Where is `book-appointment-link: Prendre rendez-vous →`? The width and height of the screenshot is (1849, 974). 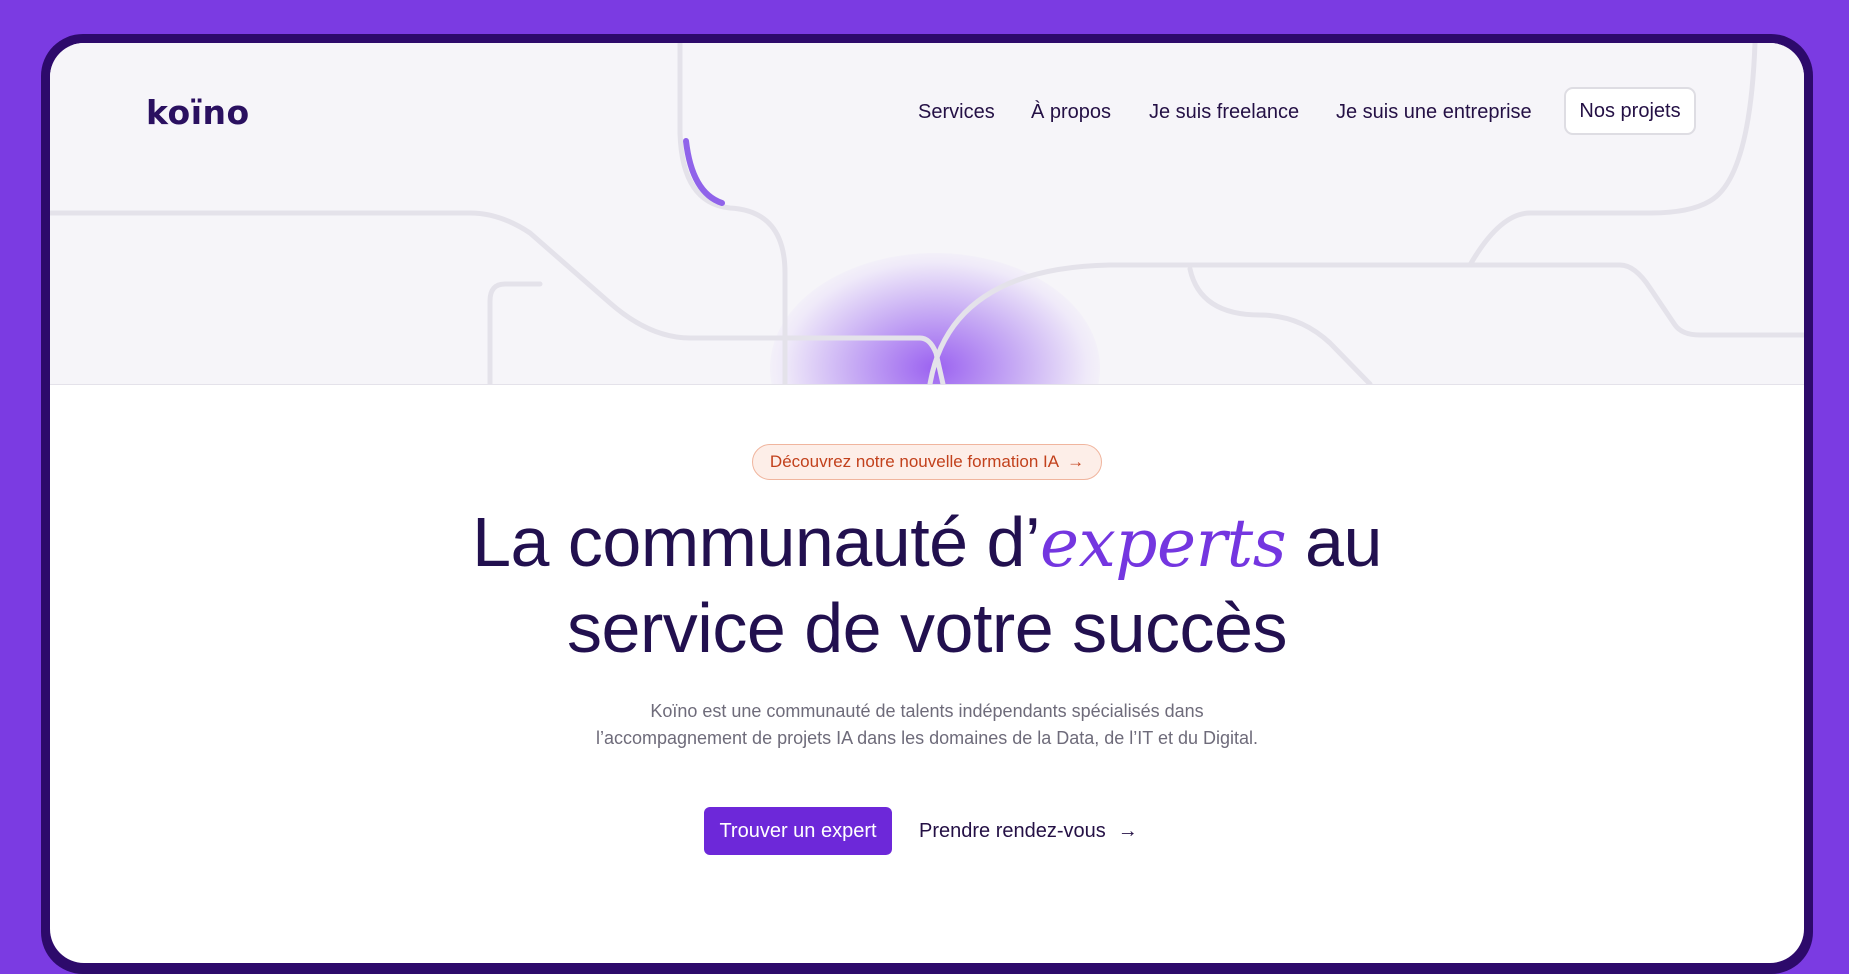
book-appointment-link: Prendre rendez-vous → is located at coordinates (1028, 831).